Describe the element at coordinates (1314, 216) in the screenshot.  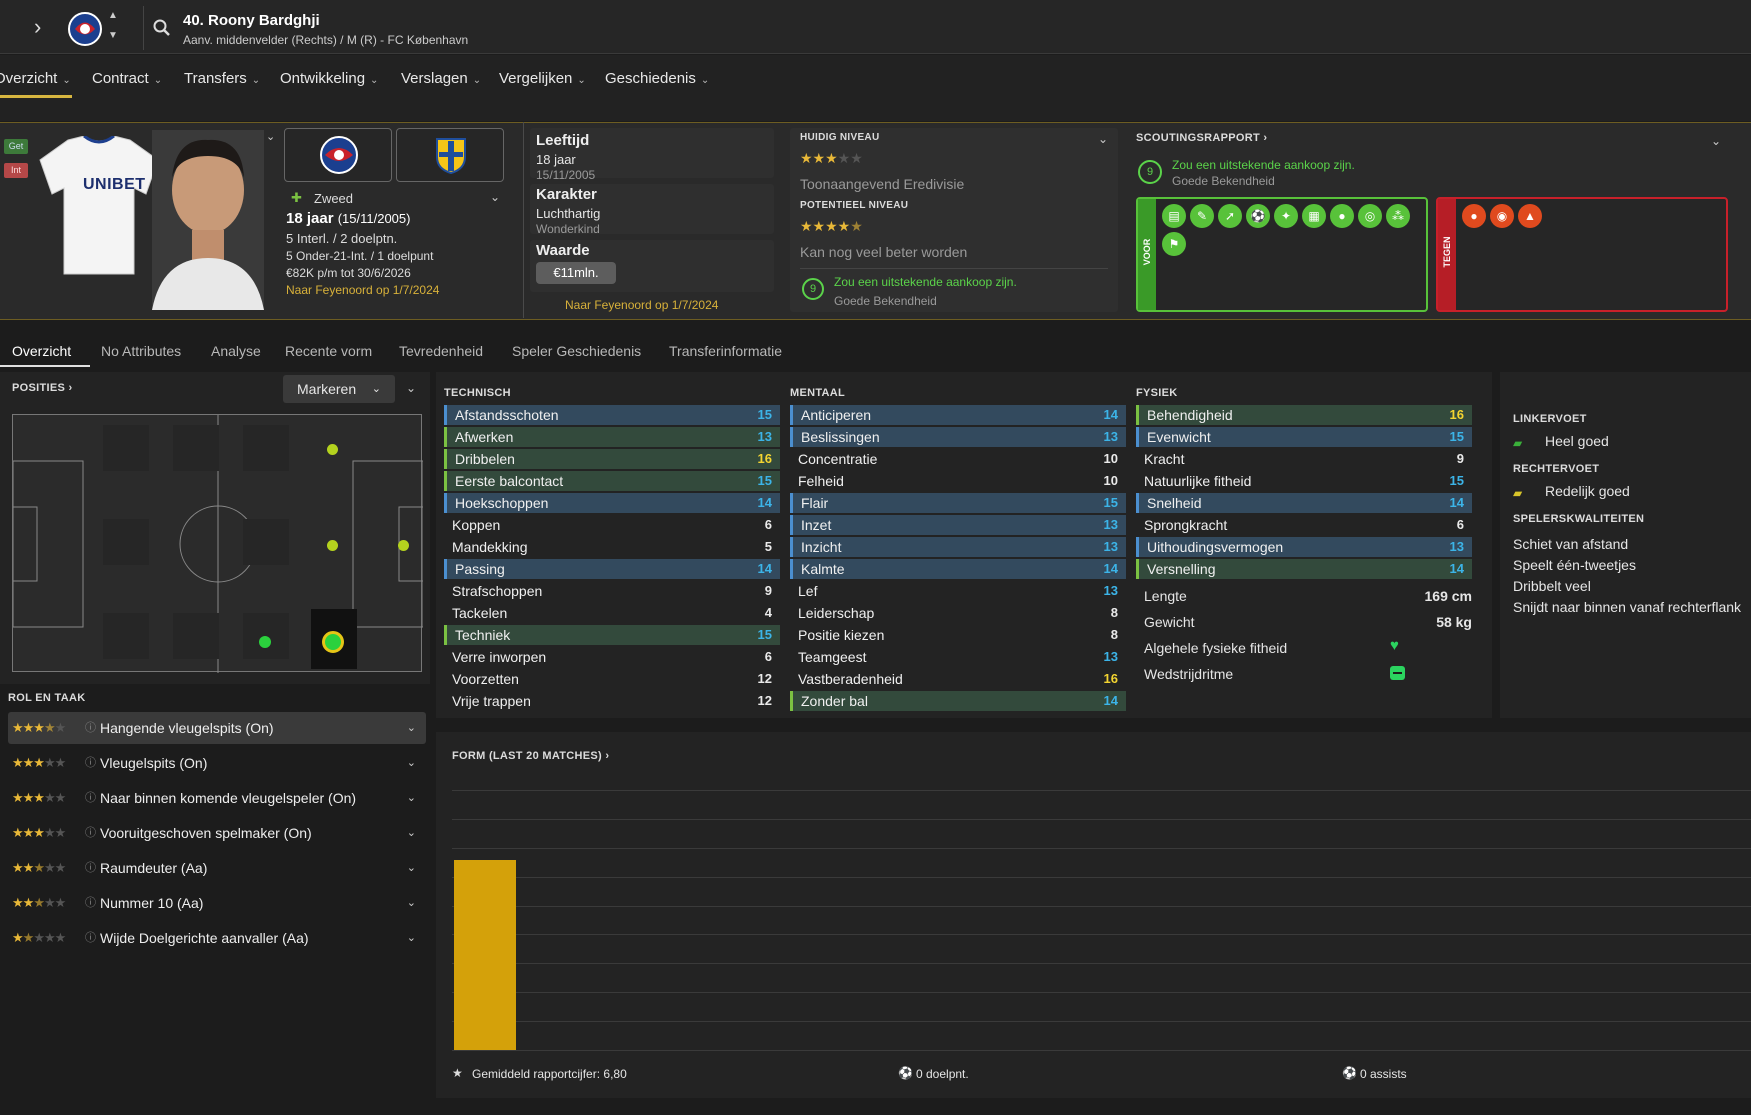
I see `strength-icon-6: ▦` at that location.